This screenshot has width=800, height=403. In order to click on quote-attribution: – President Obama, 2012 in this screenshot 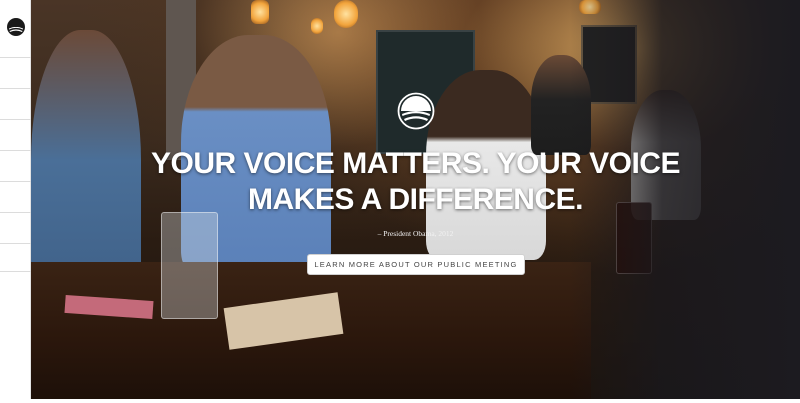, I will do `click(415, 233)`.